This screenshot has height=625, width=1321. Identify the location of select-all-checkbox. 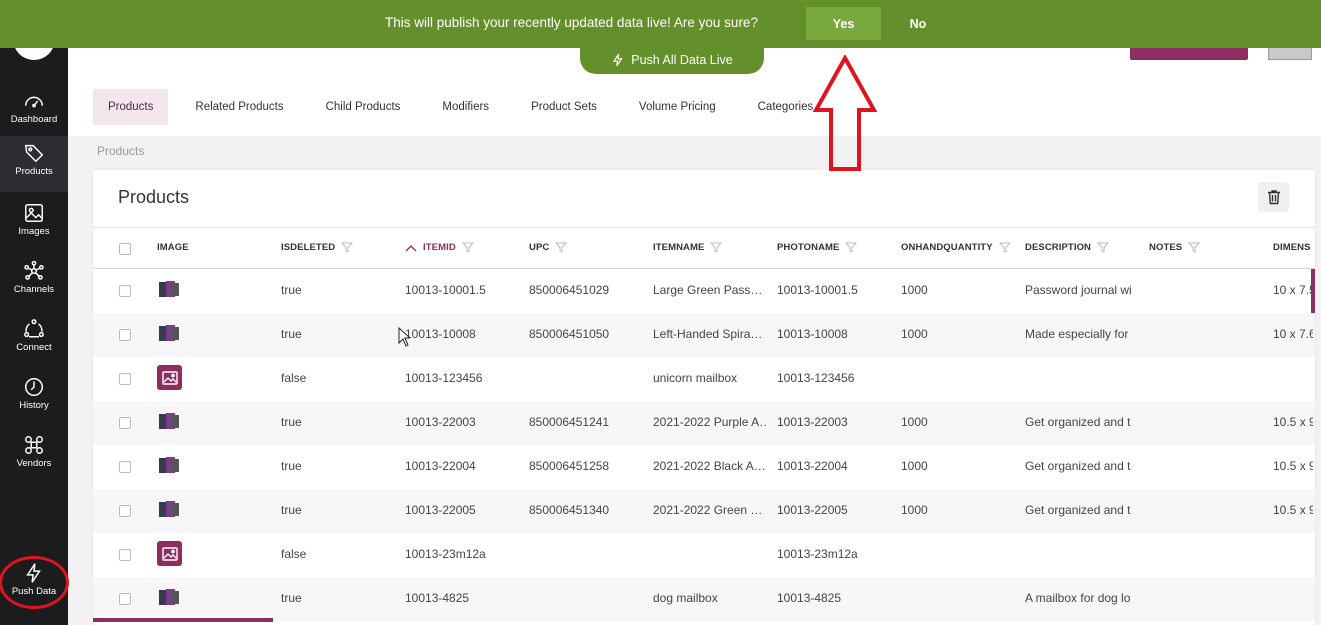
(125, 249).